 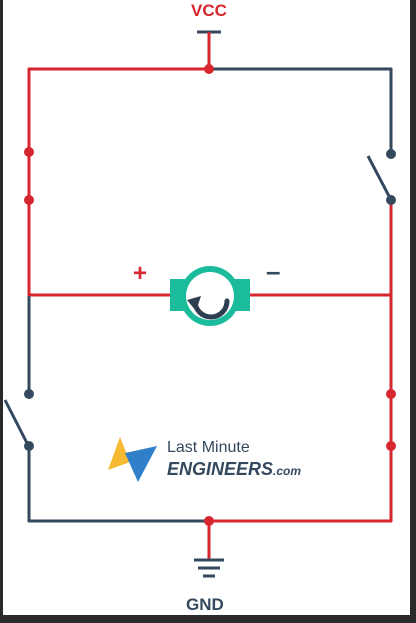 I want to click on motor-negative-label: –, so click(x=273, y=271).